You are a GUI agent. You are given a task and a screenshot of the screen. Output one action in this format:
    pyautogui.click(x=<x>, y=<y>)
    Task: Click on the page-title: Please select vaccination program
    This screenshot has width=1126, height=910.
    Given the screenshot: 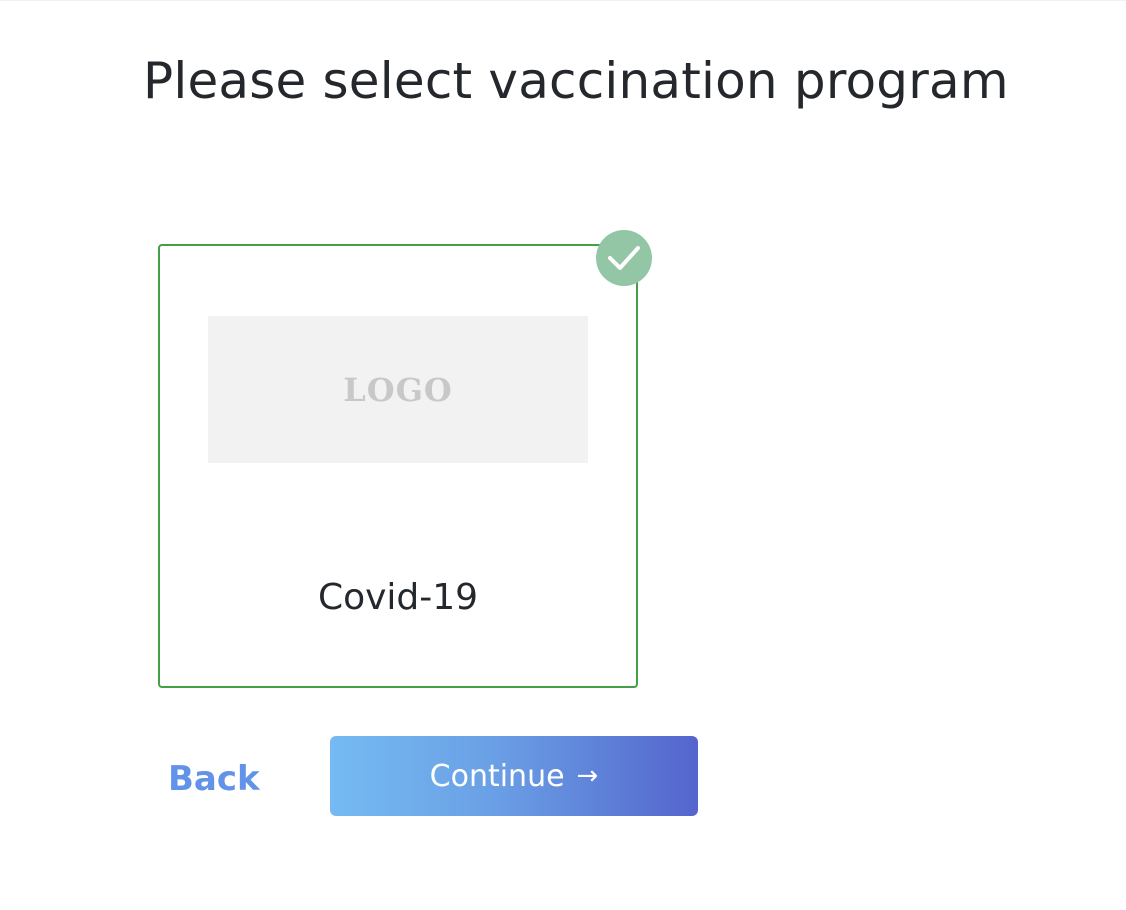 What is the action you would take?
    pyautogui.click(x=576, y=81)
    